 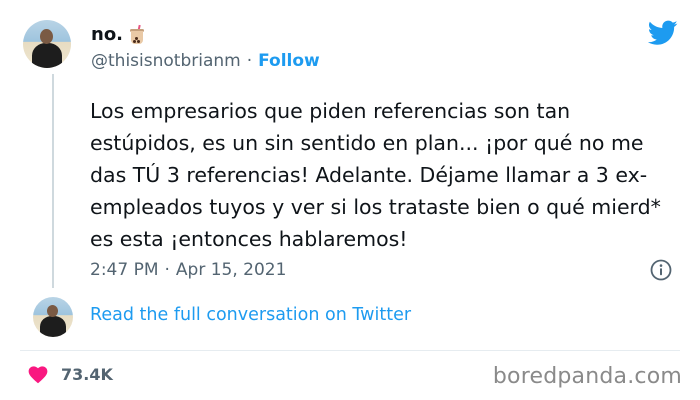 I want to click on tweet-timestamp: 2:47 PM · Apr 15, 2021, so click(x=188, y=270).